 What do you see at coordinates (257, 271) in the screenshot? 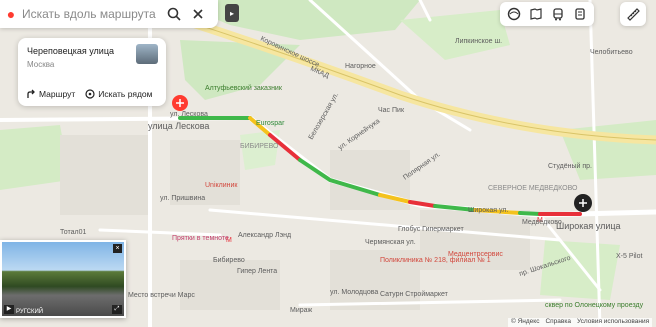
I see `label-giper-lenta: Гипер Лента` at bounding box center [257, 271].